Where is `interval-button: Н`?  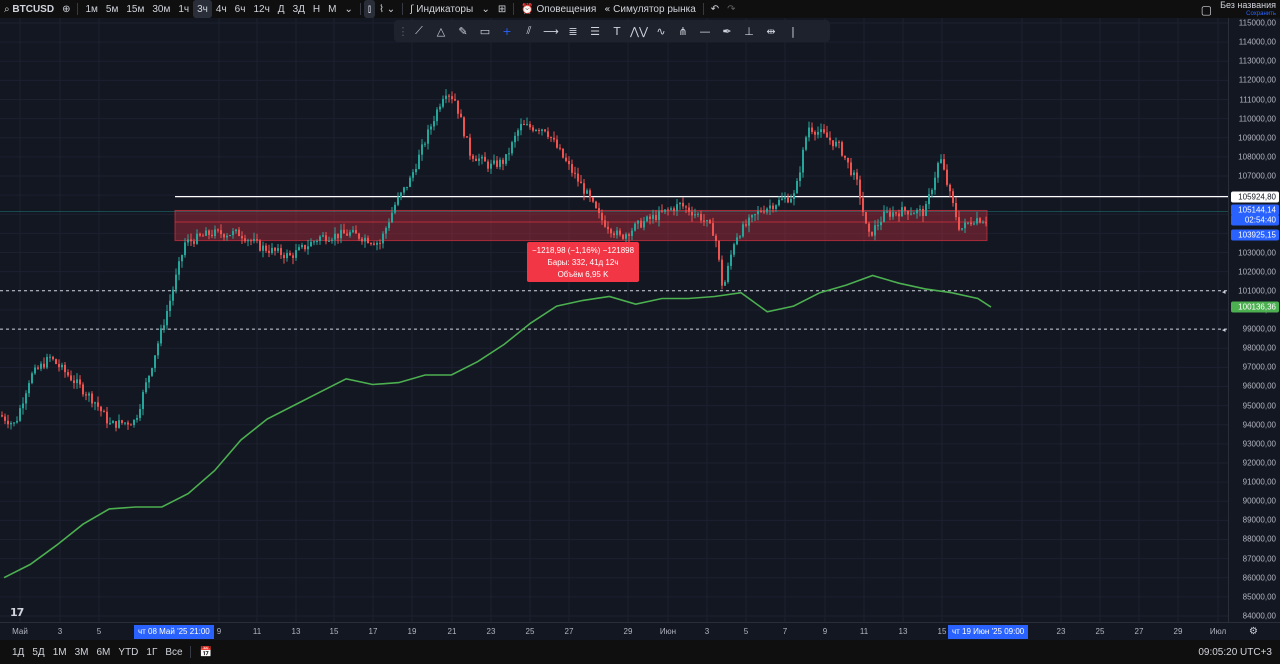 interval-button: Н is located at coordinates (316, 9).